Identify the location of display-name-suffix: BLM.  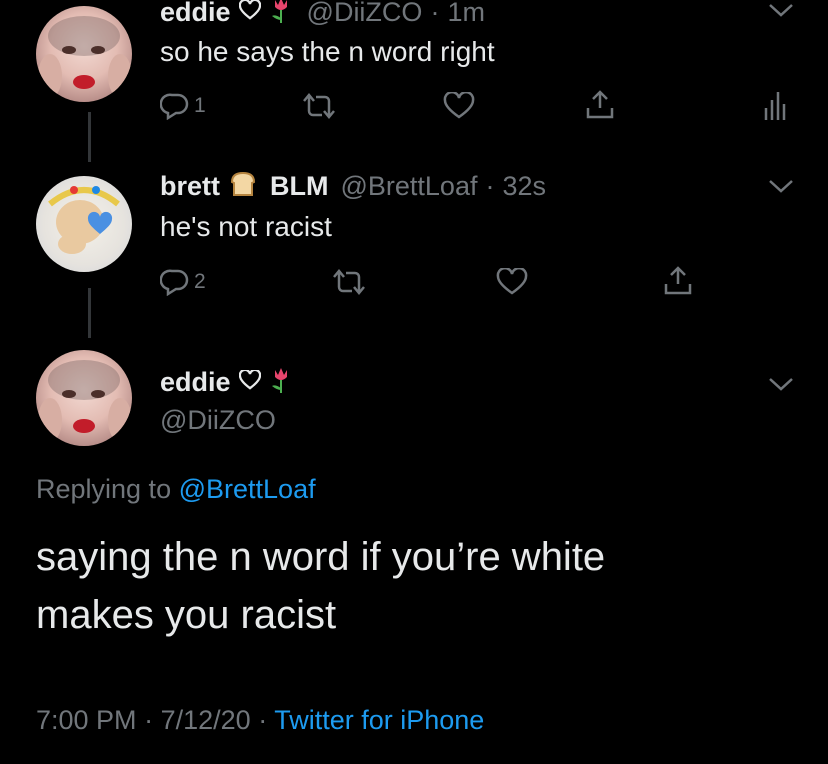
(299, 186).